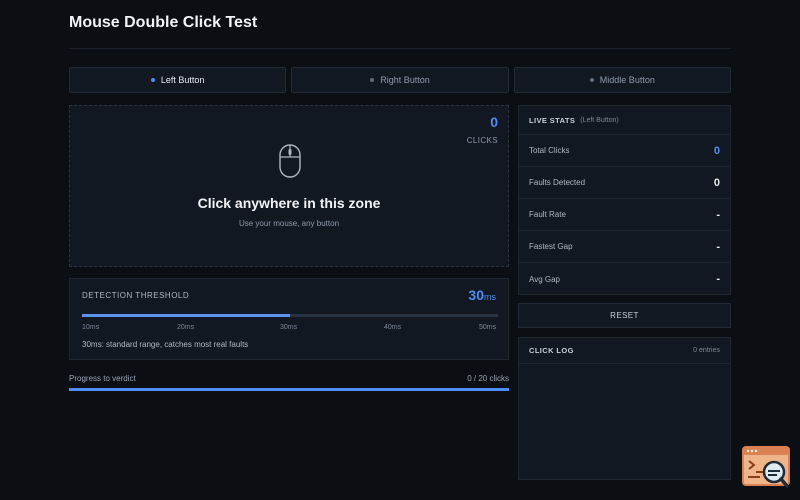 This screenshot has height=500, width=800. I want to click on click-count-label: CLICKS, so click(482, 140).